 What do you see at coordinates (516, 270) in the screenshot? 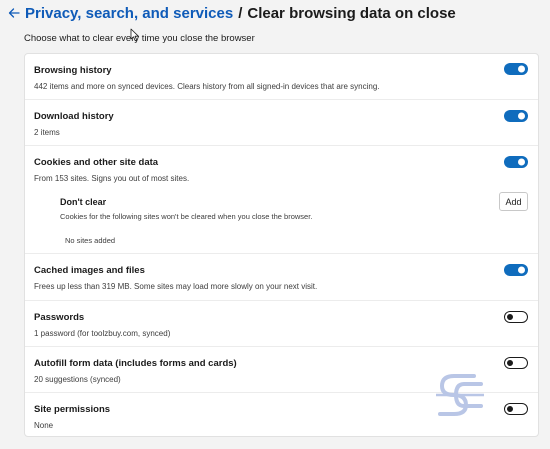
I see `cached-images-toggle` at bounding box center [516, 270].